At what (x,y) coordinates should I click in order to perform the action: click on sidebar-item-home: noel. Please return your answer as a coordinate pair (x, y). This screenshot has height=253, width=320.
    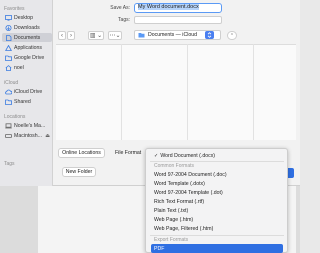
    Looking at the image, I should click on (27, 67).